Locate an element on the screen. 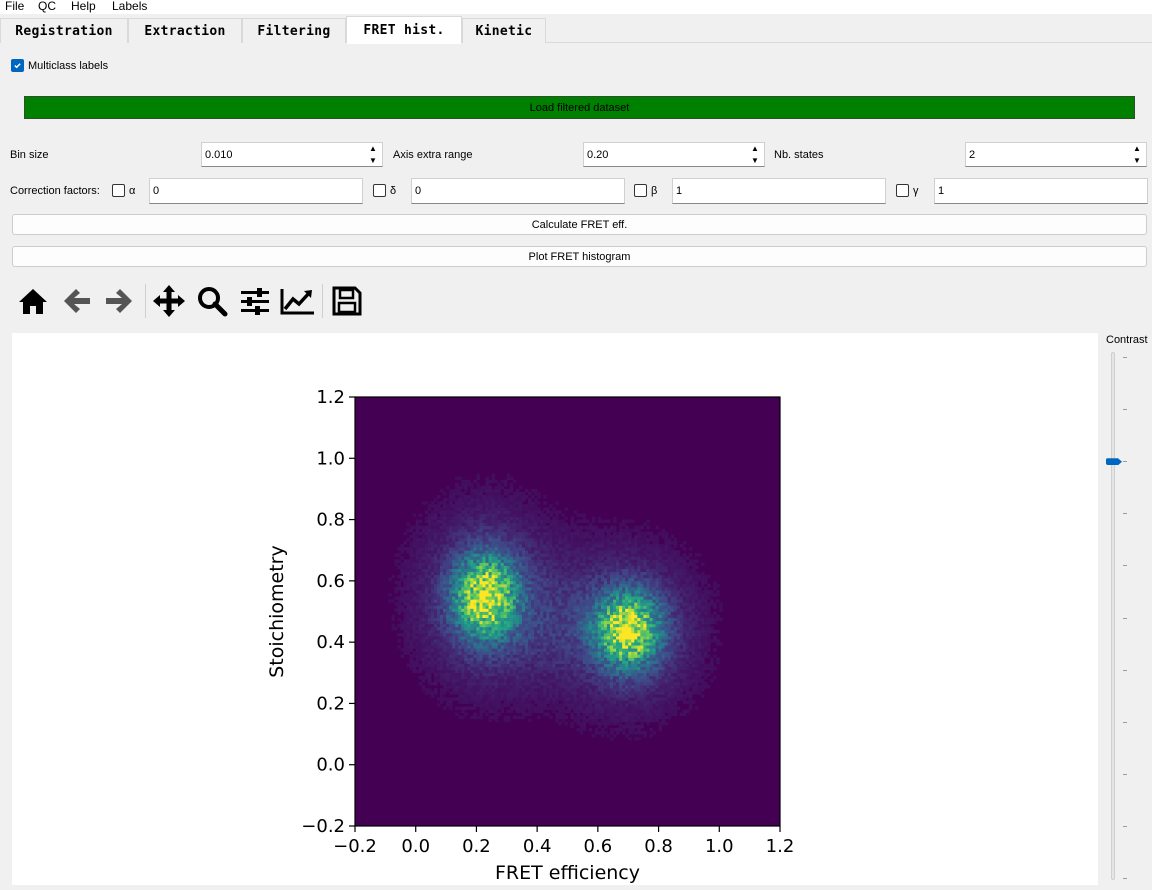 Image resolution: width=1152 pixels, height=890 pixels. edit-axis-icon is located at coordinates (298, 301).